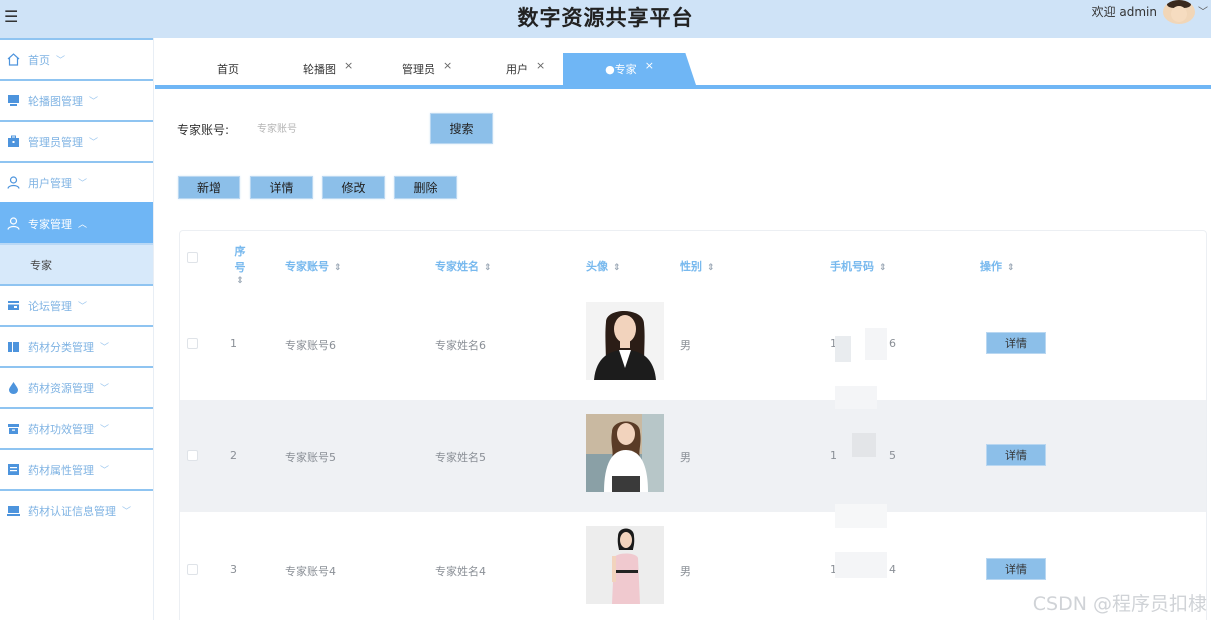  Describe the element at coordinates (192, 257) in the screenshot. I see `select-all-checkbox` at that location.